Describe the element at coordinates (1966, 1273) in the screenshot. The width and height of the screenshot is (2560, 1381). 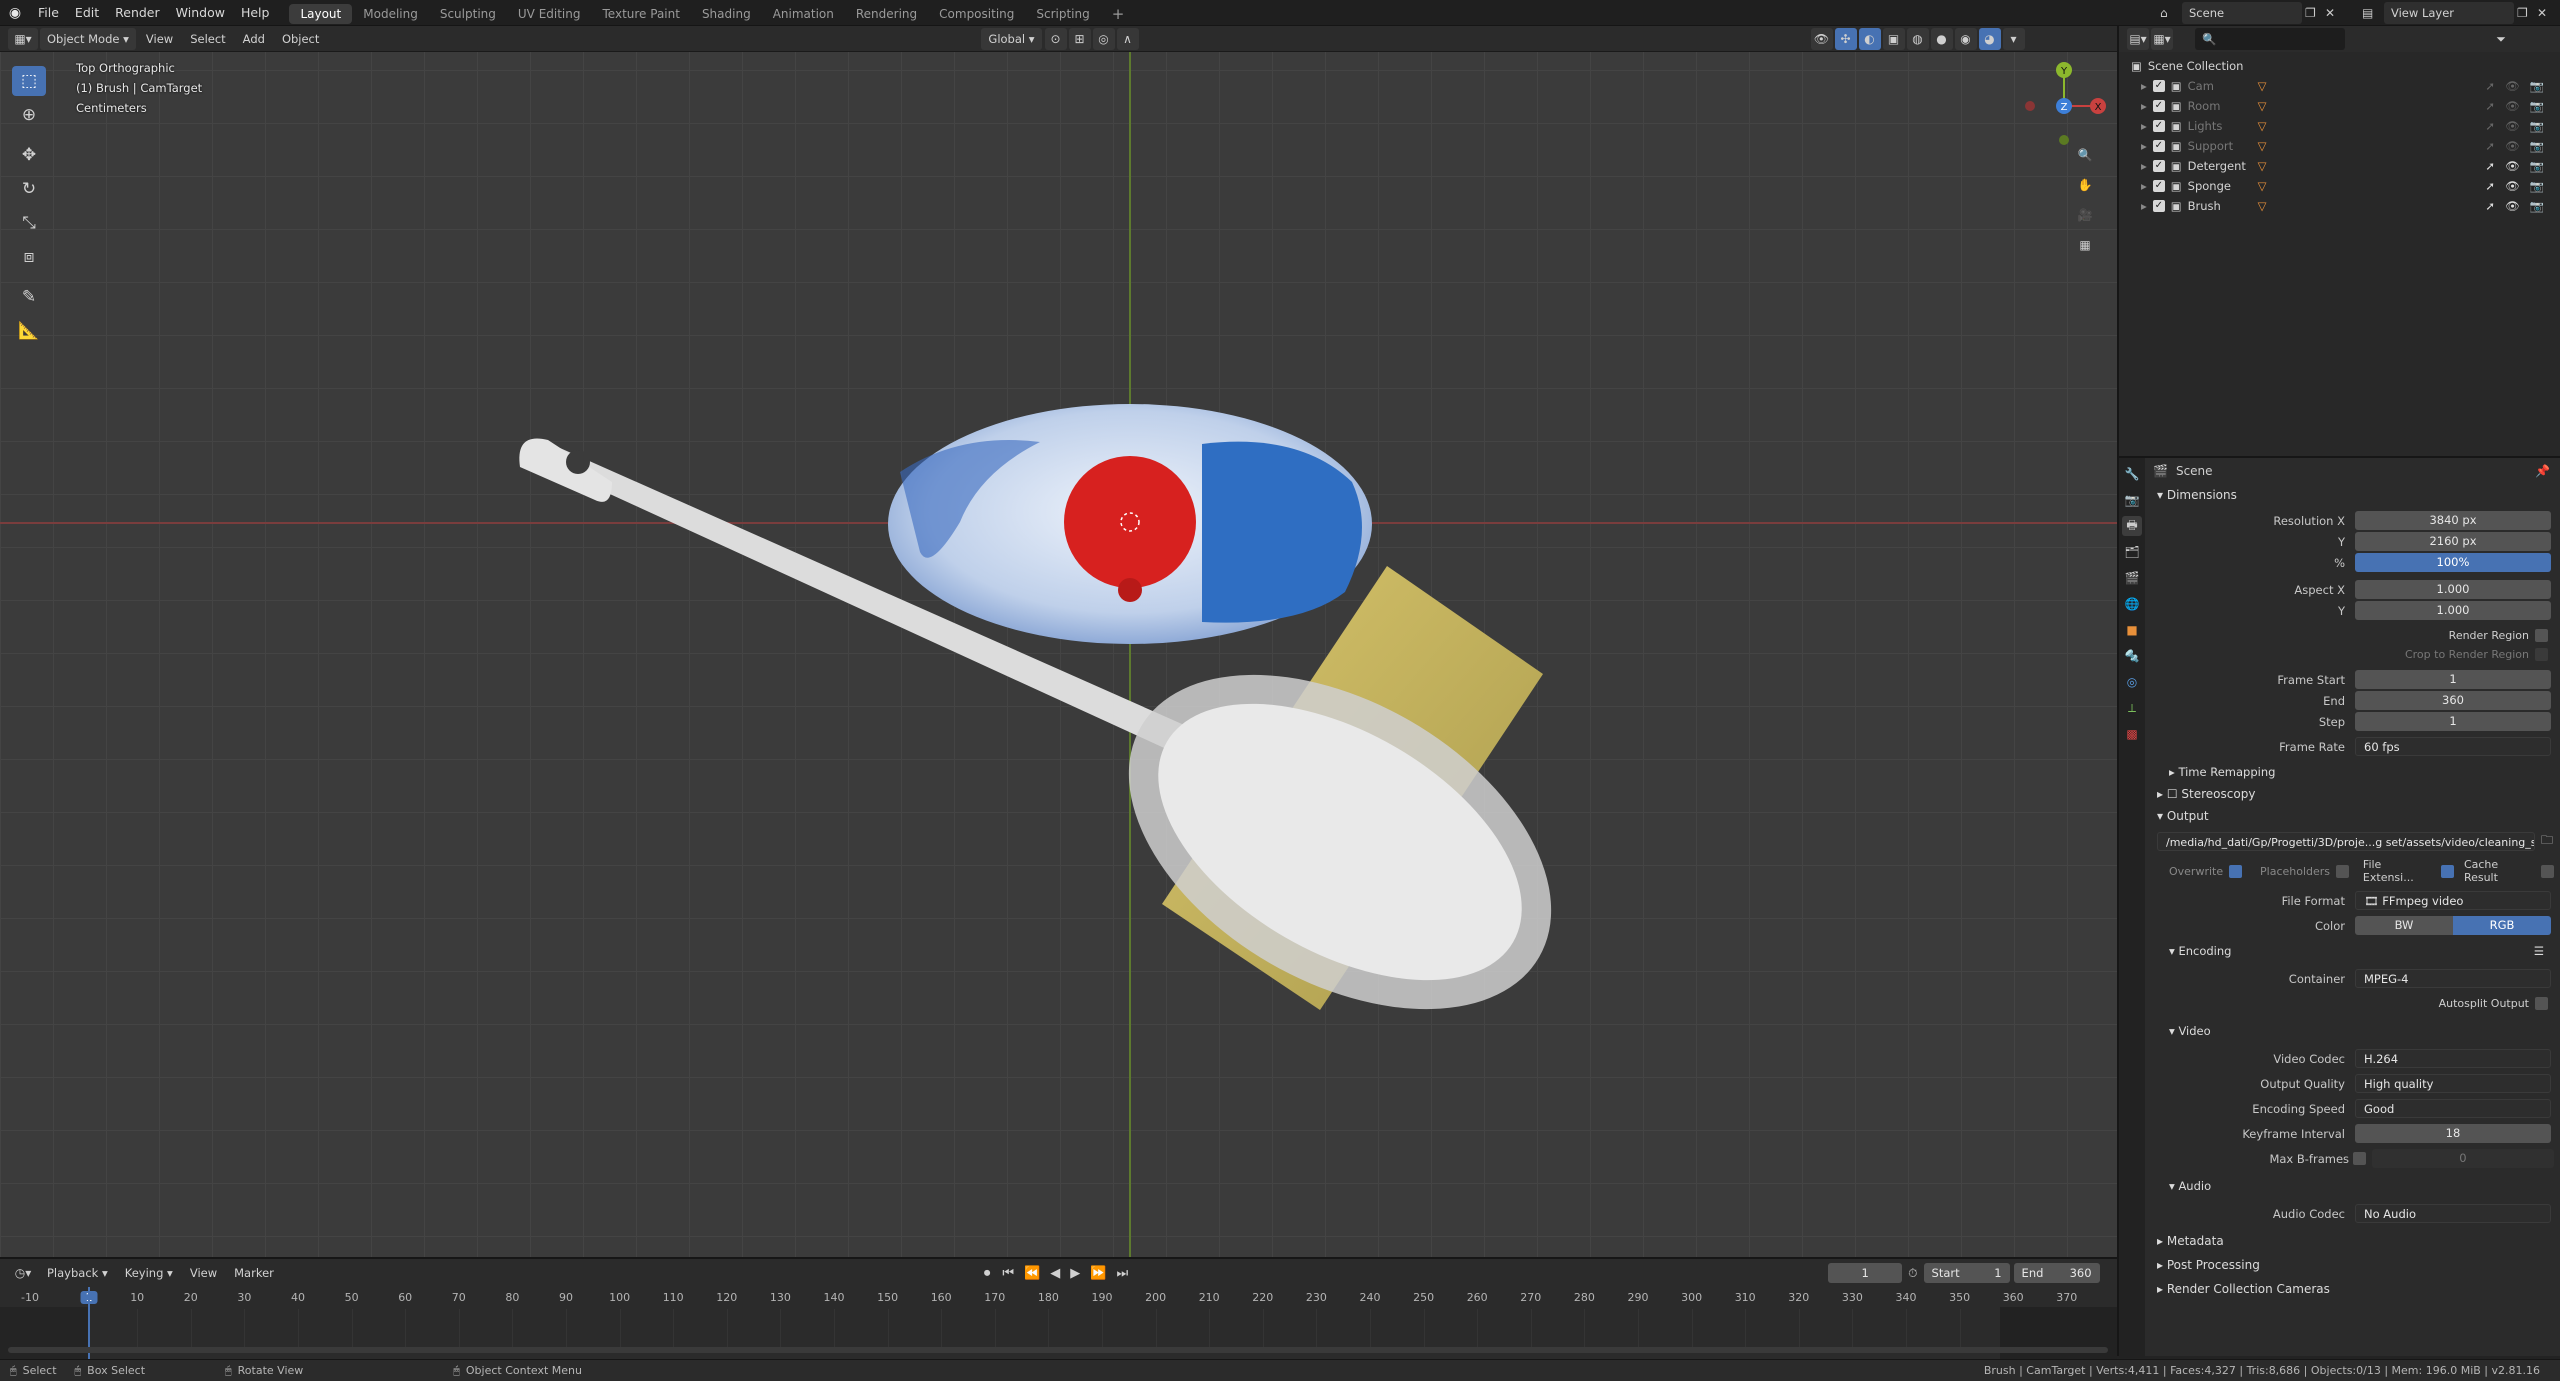
I see `start-frame-field: Start 1` at that location.